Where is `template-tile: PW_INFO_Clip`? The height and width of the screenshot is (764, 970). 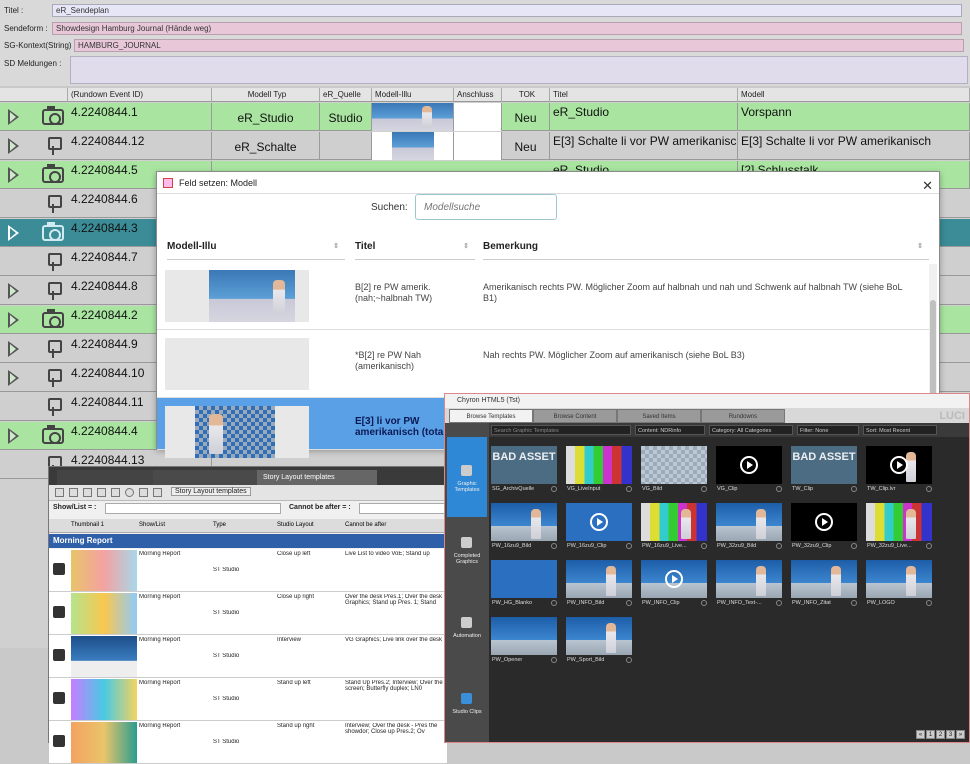 template-tile: PW_INFO_Clip is located at coordinates (674, 584).